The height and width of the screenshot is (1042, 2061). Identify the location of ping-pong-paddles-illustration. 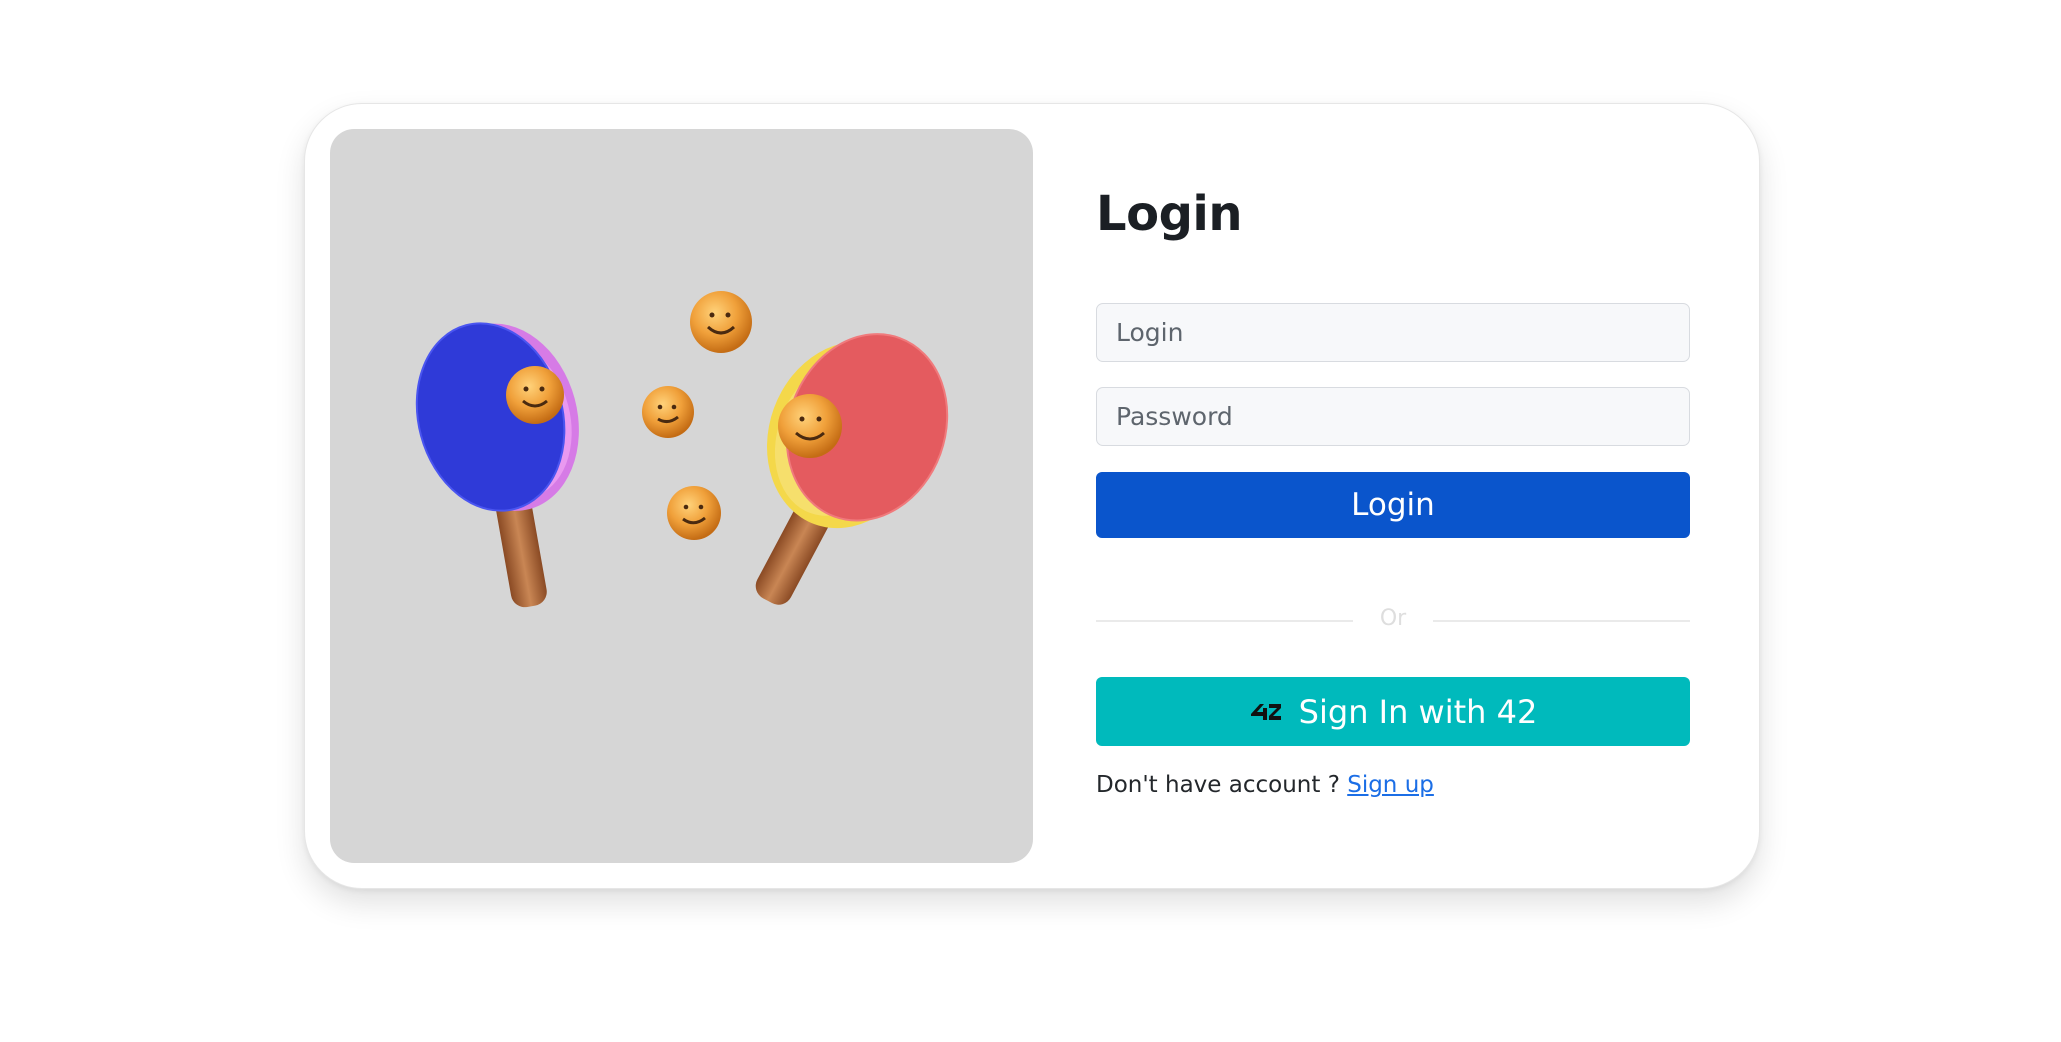
(682, 449).